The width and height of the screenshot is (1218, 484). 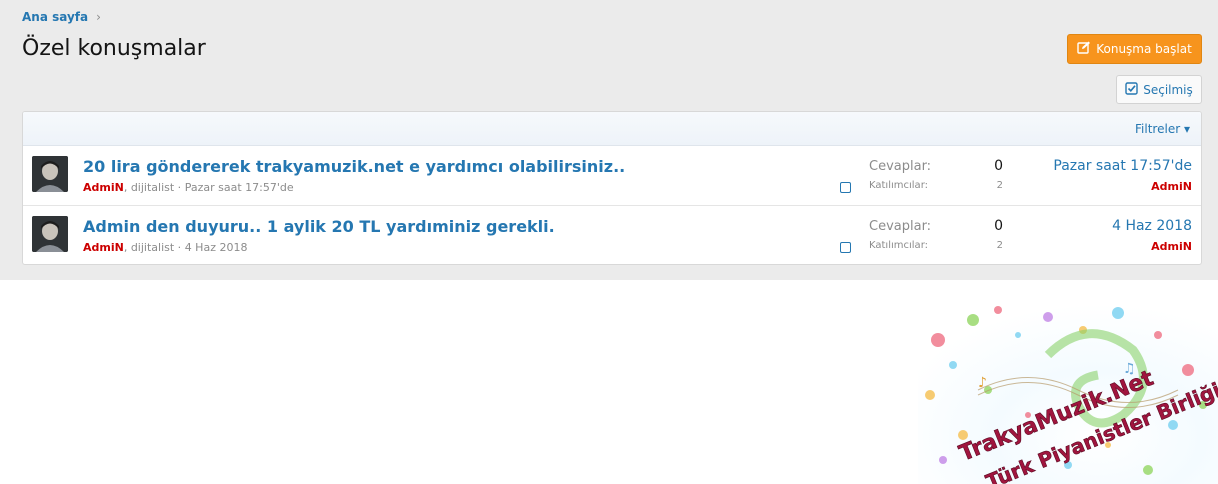 What do you see at coordinates (1186, 129) in the screenshot?
I see `caret-down-icon: ▾` at bounding box center [1186, 129].